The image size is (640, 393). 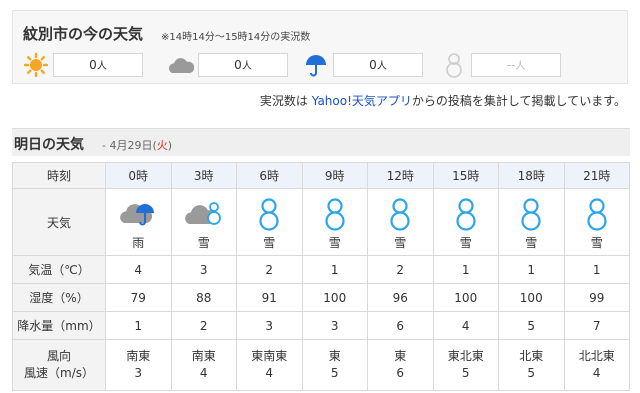 I want to click on wind-direction: 東北東, so click(x=465, y=356).